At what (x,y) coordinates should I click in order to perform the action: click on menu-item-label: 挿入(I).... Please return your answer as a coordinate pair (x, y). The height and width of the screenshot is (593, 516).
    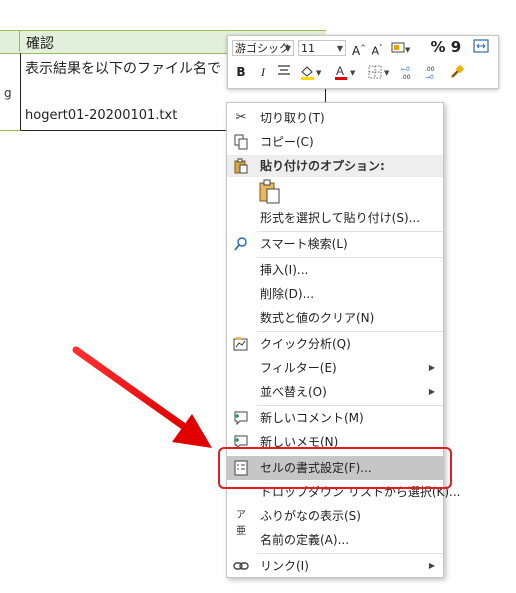
    Looking at the image, I should click on (284, 270).